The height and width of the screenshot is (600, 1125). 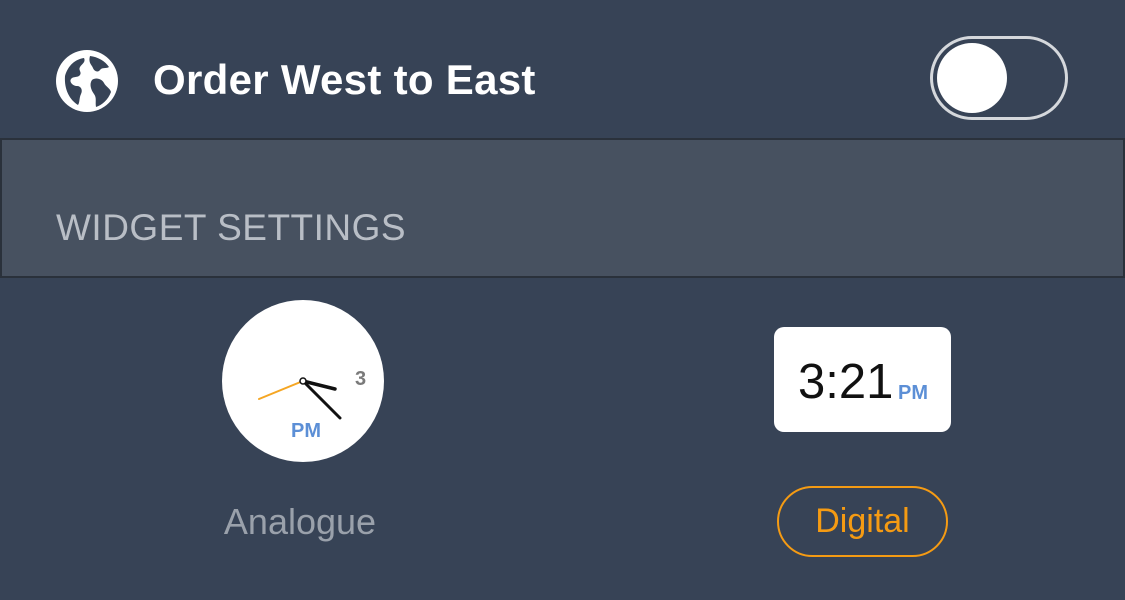 I want to click on digital-ampm: PM, so click(x=913, y=393).